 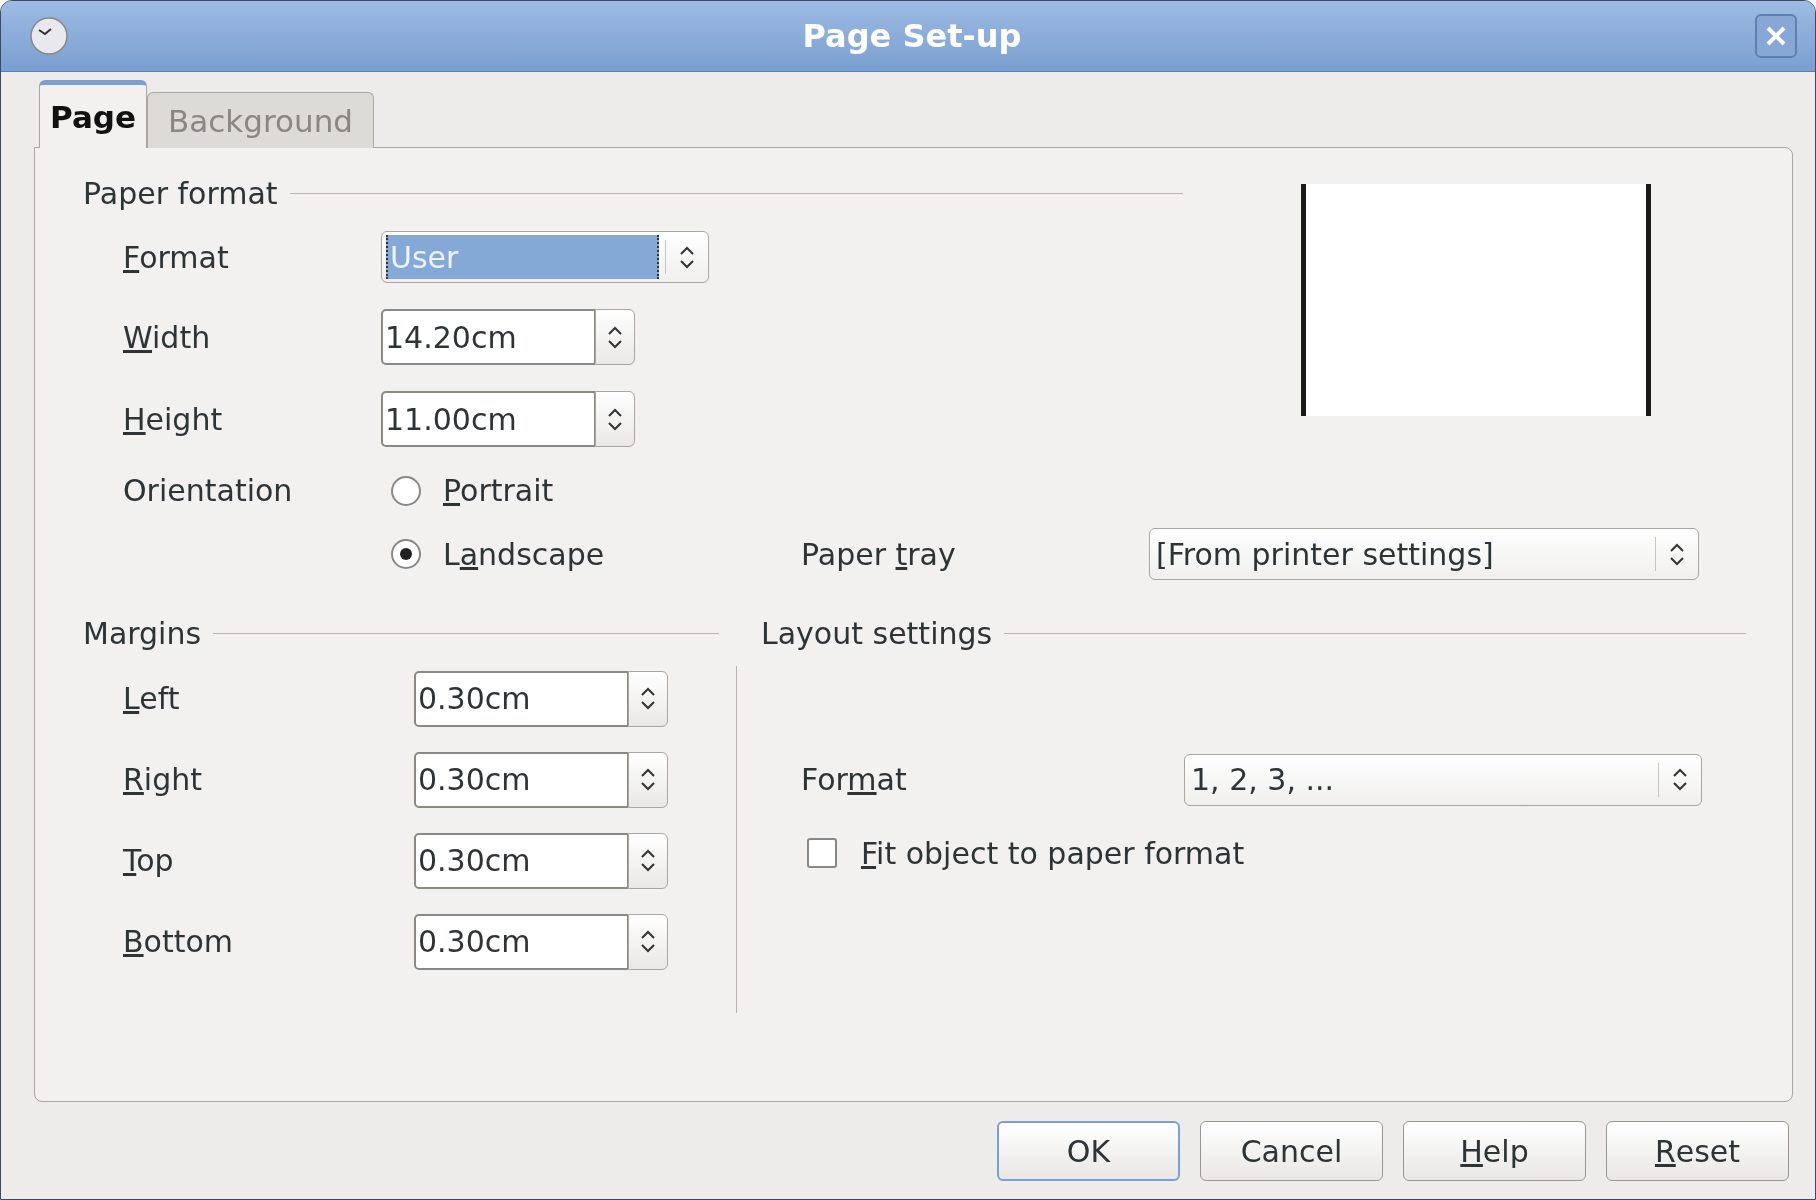 What do you see at coordinates (93, 114) in the screenshot?
I see `tab: Page` at bounding box center [93, 114].